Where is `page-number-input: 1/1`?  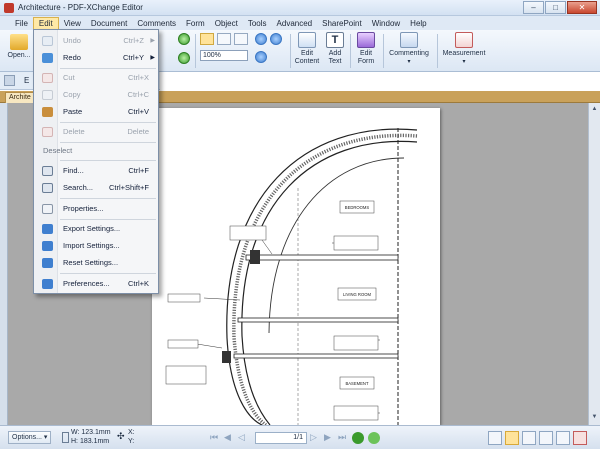 page-number-input: 1/1 is located at coordinates (281, 438).